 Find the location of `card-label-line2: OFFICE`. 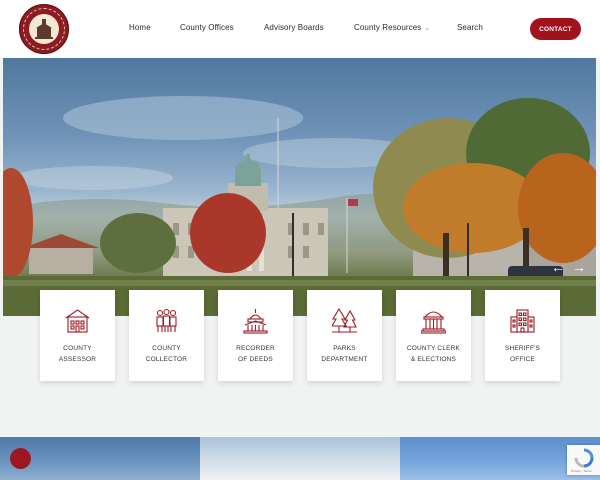

card-label-line2: OFFICE is located at coordinates (522, 359).